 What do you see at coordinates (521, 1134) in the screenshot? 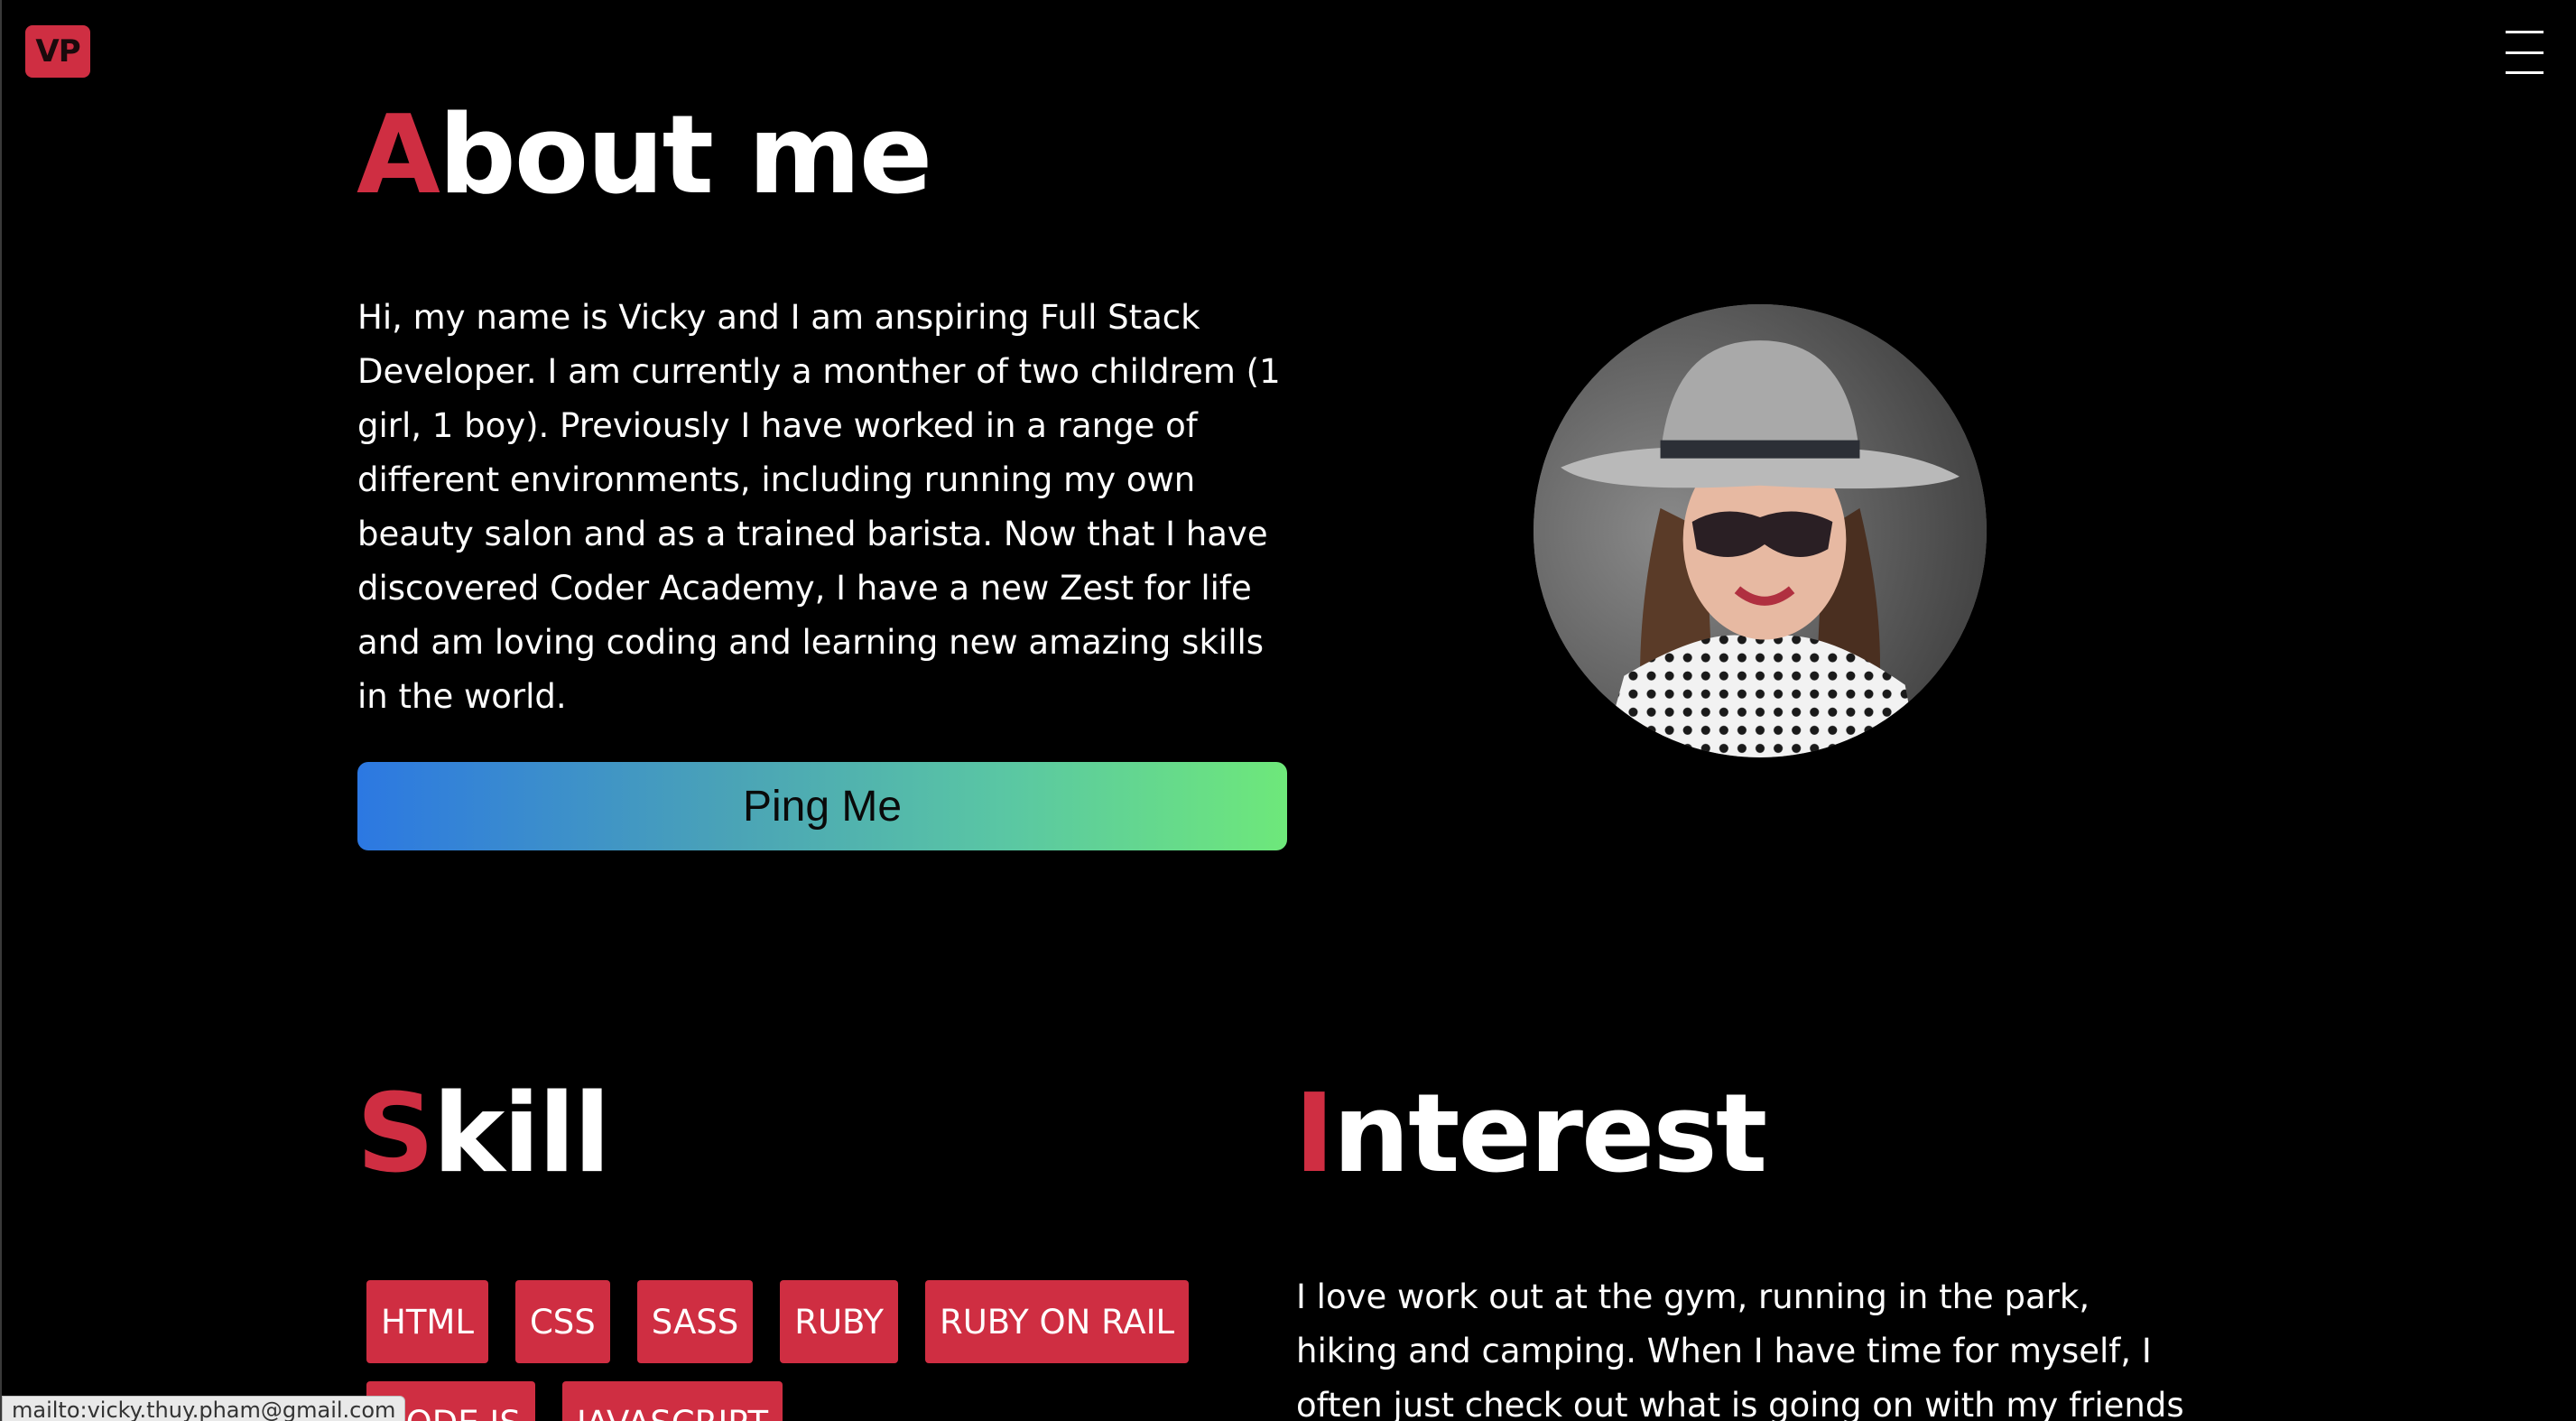
I see `skill-title-rest: kill` at bounding box center [521, 1134].